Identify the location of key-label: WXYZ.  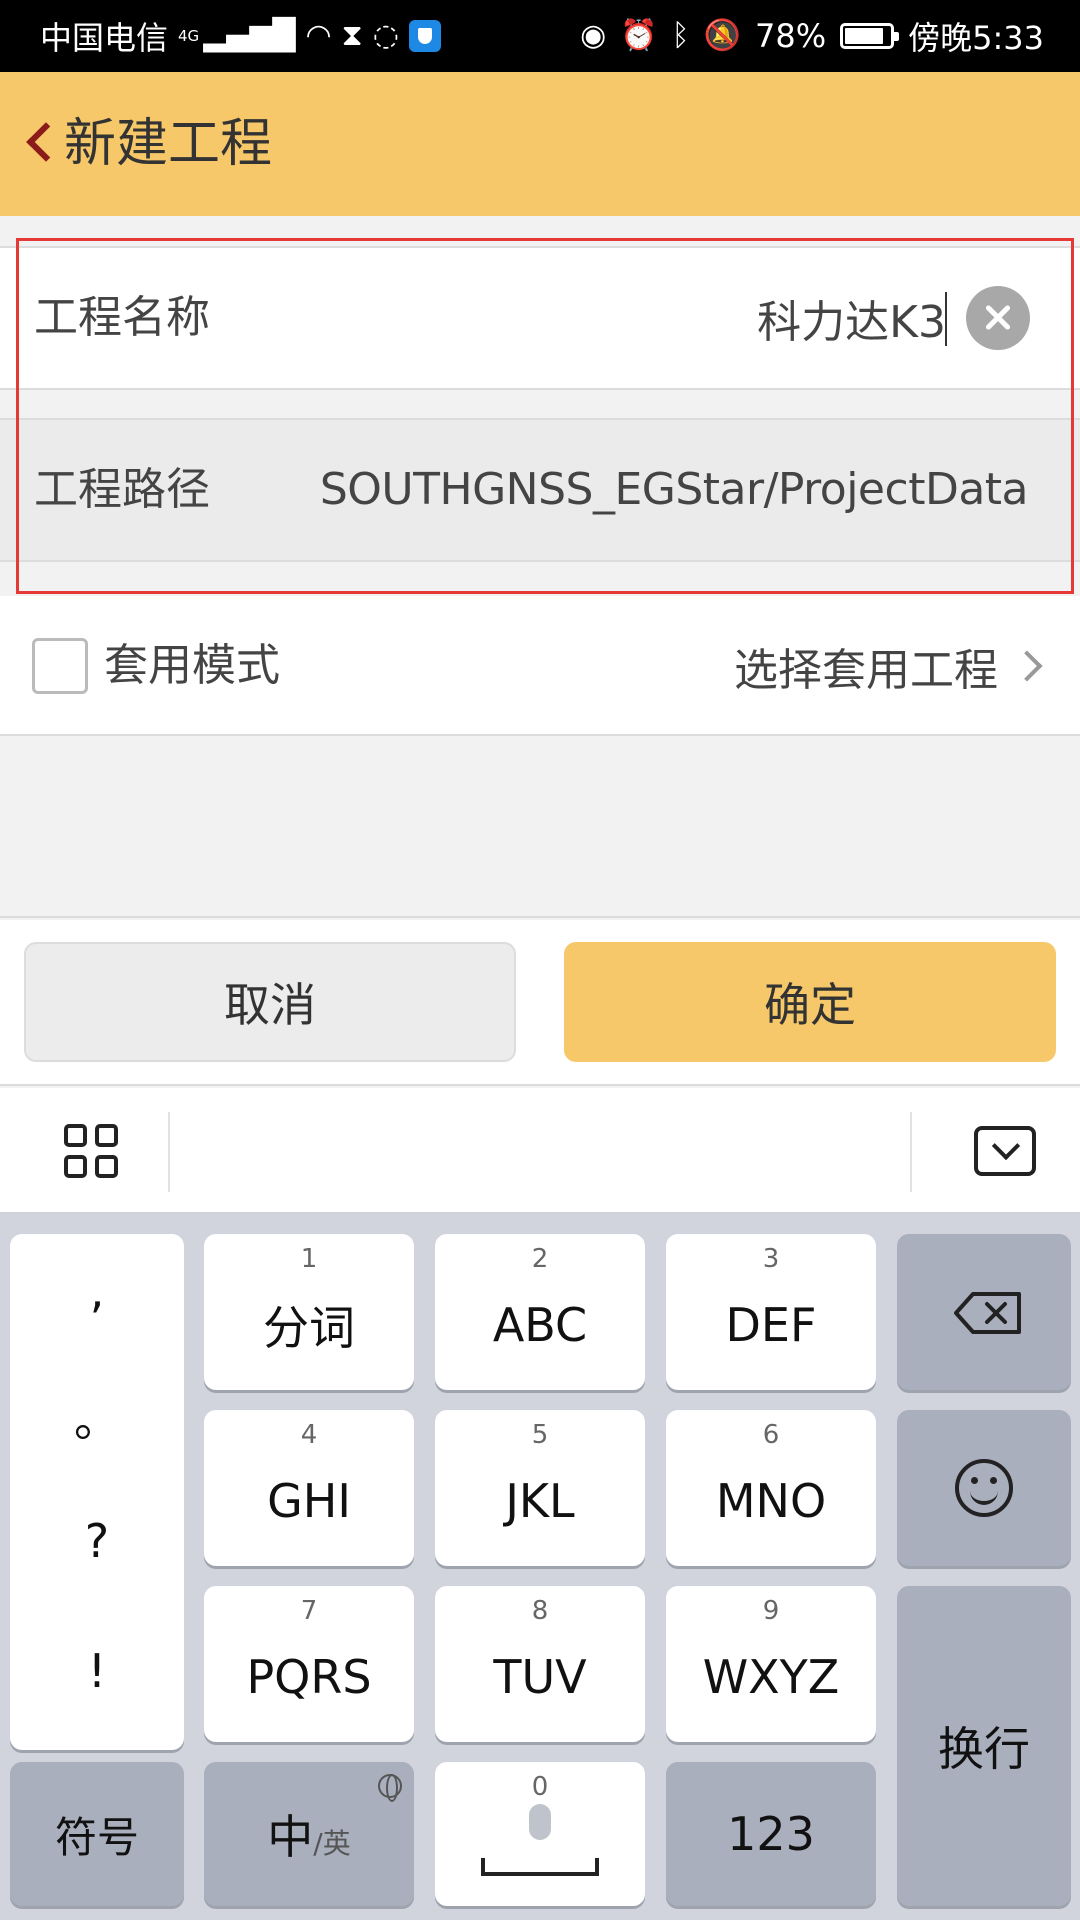
(771, 1677).